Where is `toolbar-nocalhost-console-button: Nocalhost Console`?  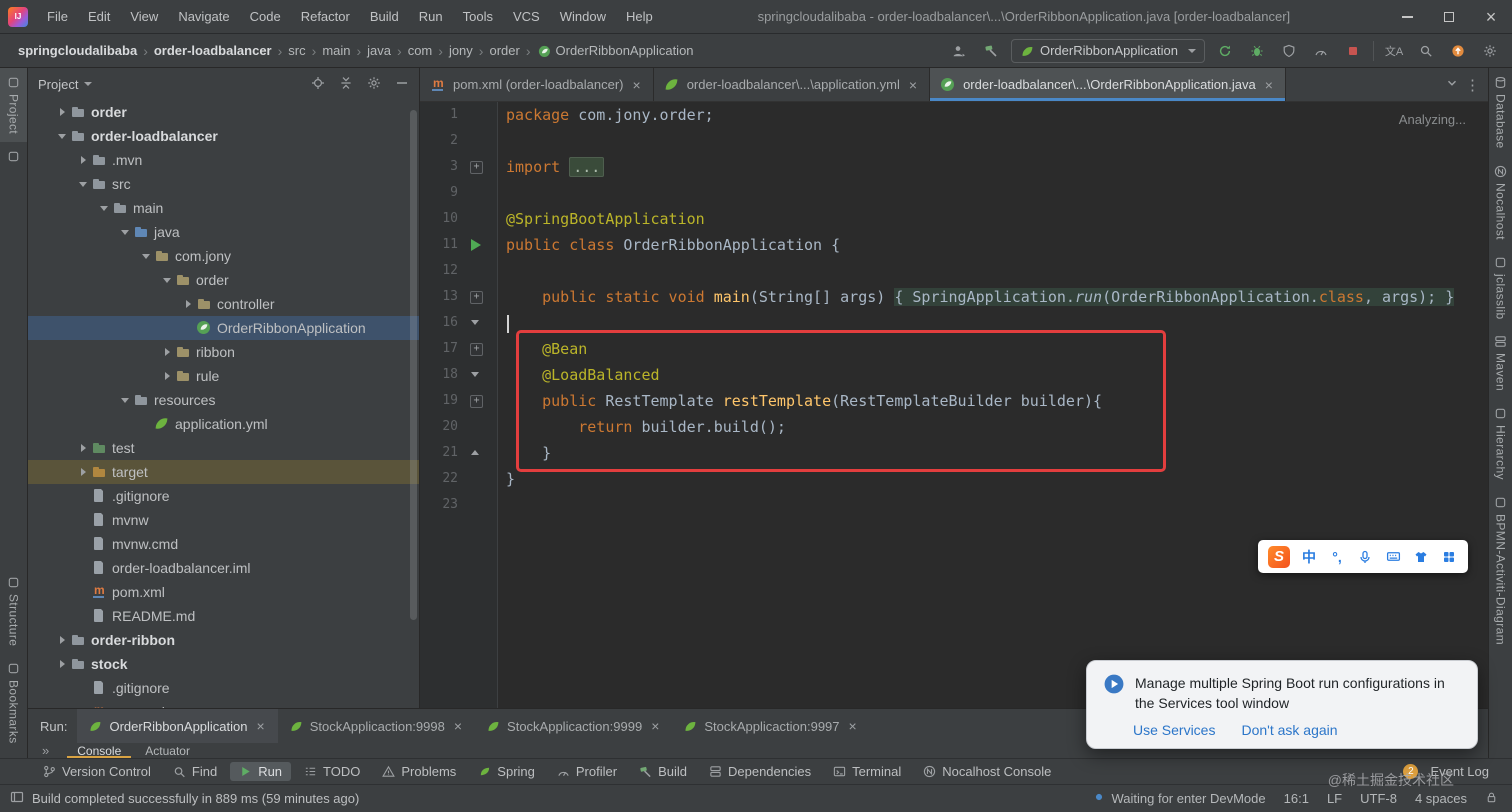
toolbar-nocalhost-console-button: Nocalhost Console is located at coordinates (987, 771).